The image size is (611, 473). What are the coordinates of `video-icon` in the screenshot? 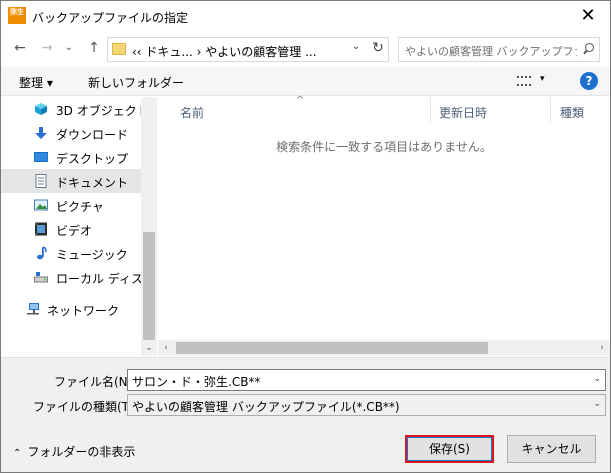 It's located at (41, 229).